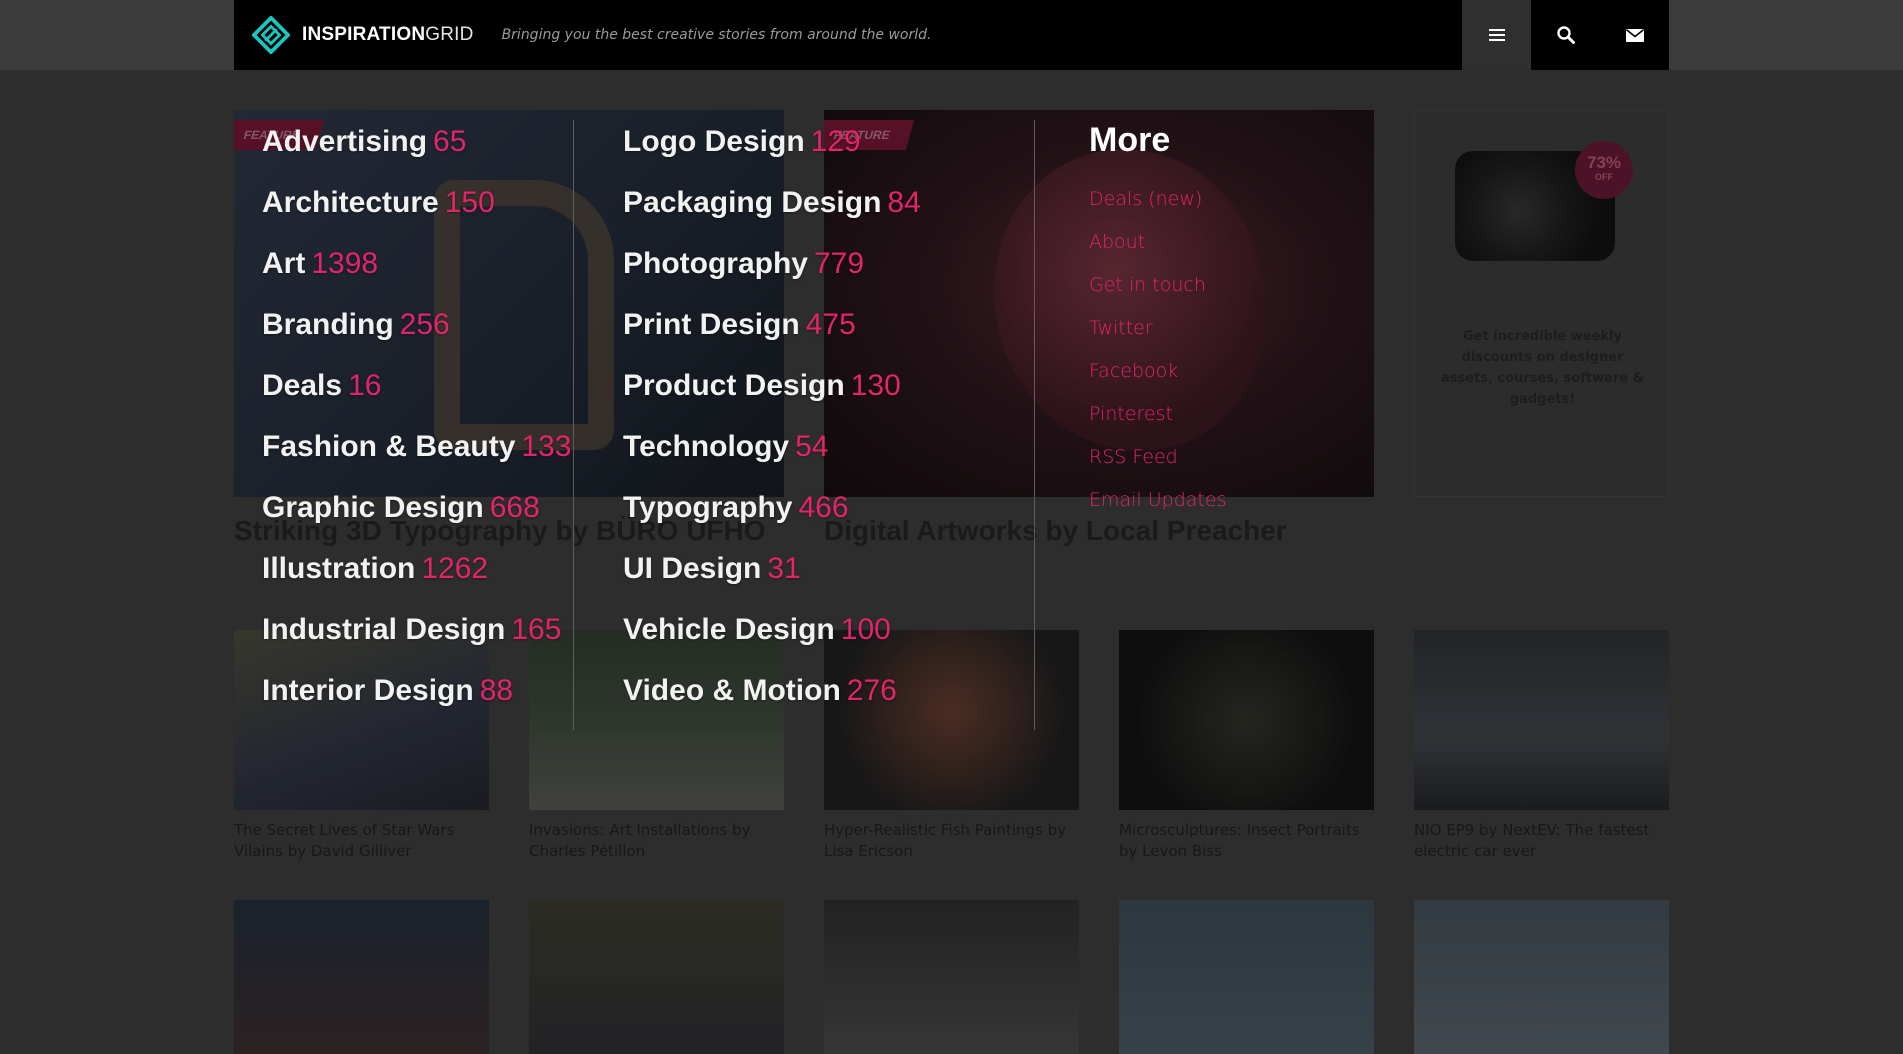 The image size is (1903, 1054). Describe the element at coordinates (823, 507) in the screenshot. I see `category-count: 466` at that location.